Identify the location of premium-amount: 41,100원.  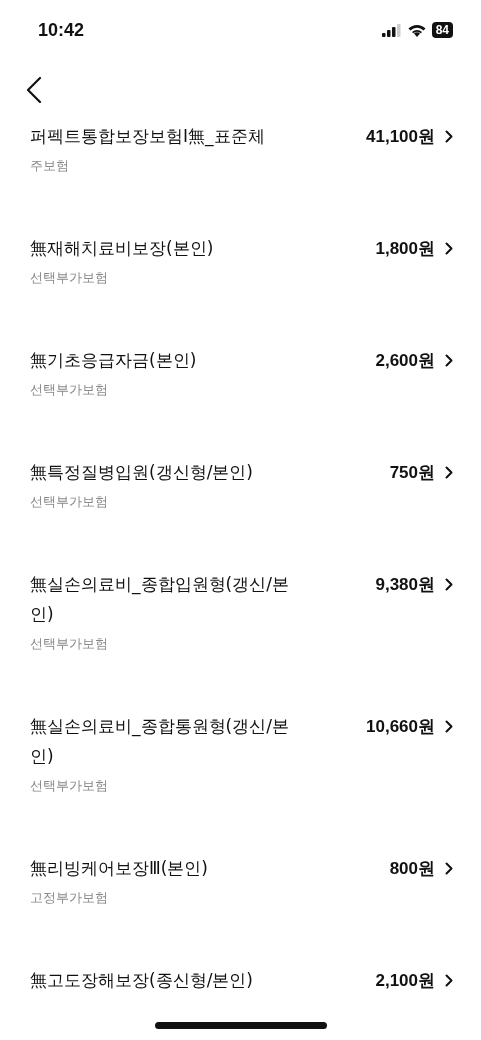
(400, 136).